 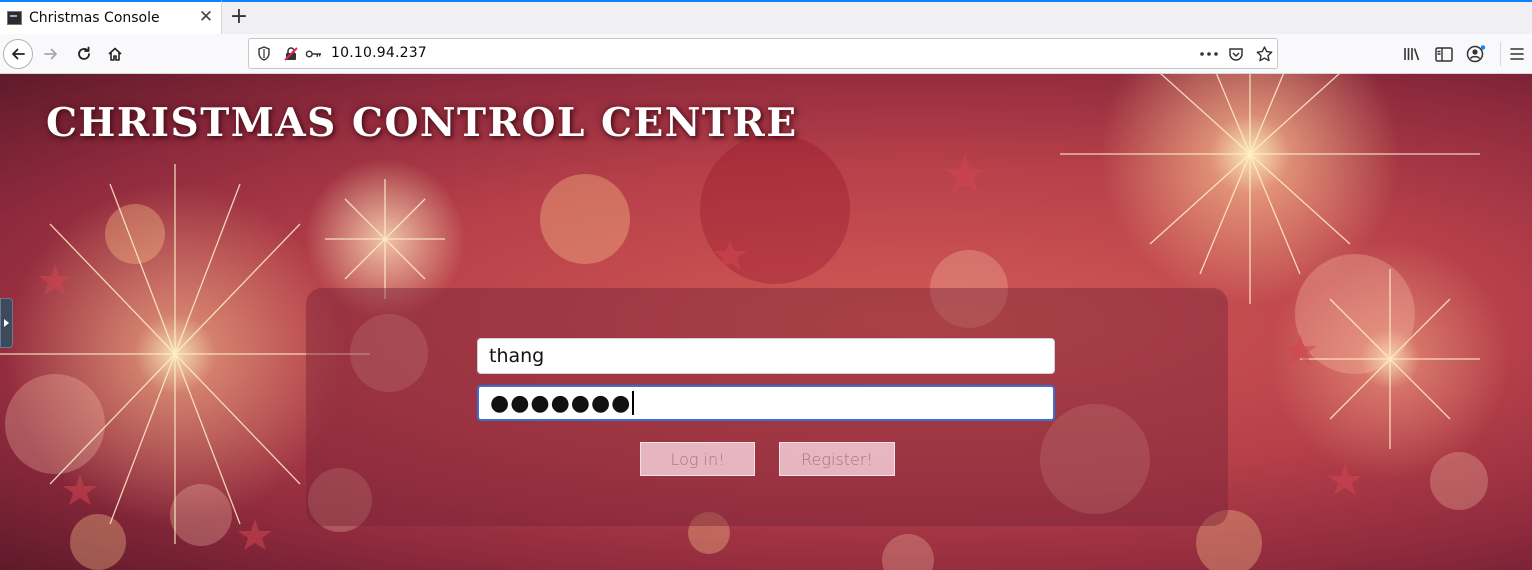 I want to click on back-arrow-icon, so click(x=18, y=54).